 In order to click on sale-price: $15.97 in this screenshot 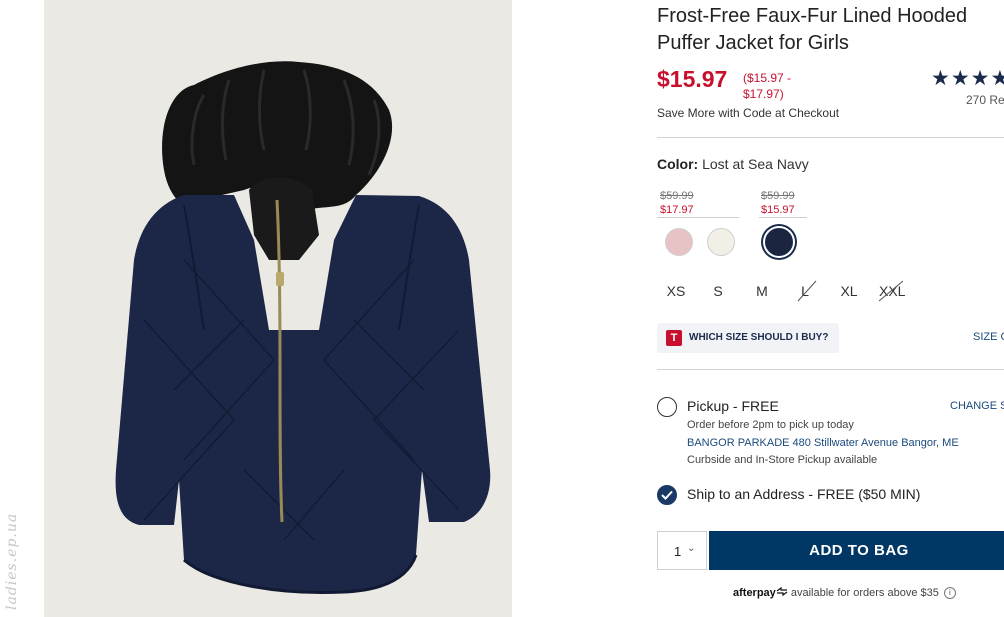, I will do `click(692, 79)`.